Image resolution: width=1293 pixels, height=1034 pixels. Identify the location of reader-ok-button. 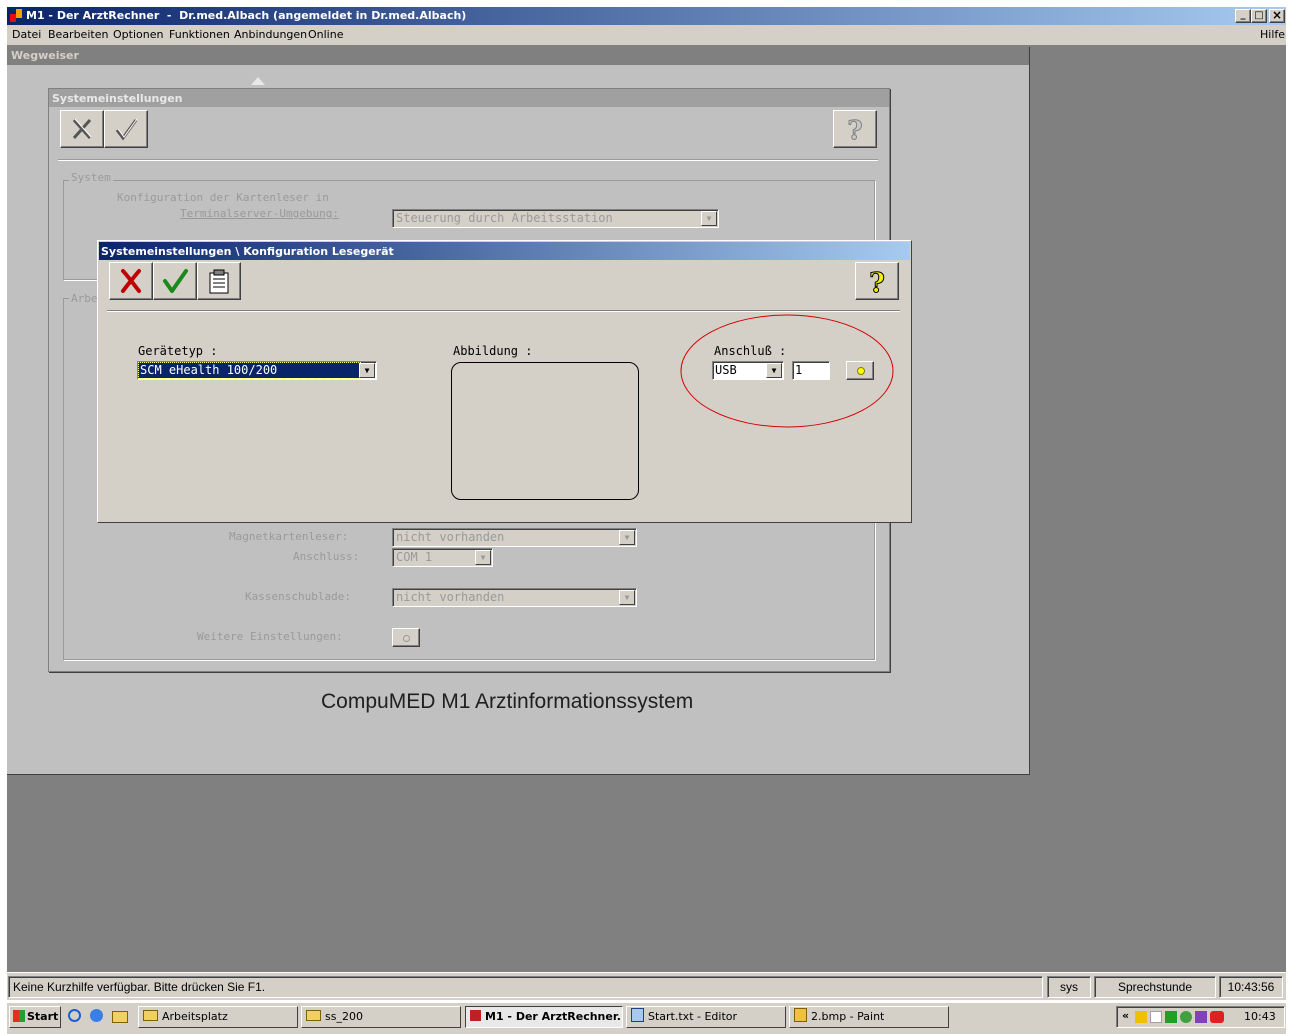
(175, 281).